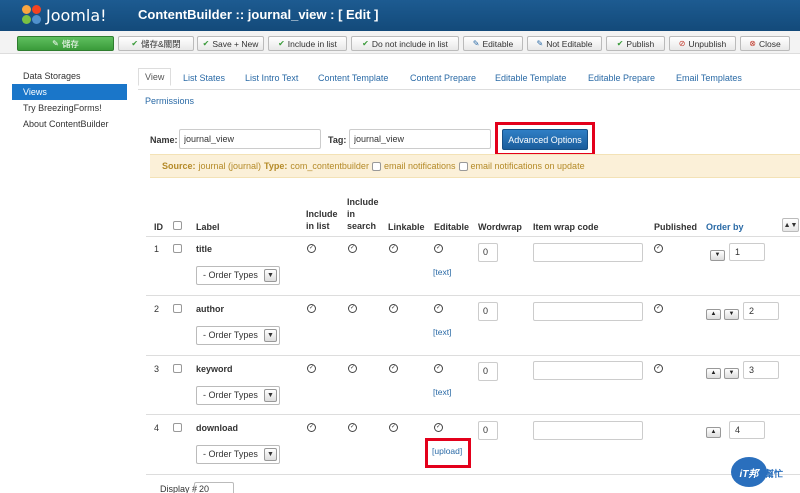 This screenshot has height=493, width=800. What do you see at coordinates (204, 249) in the screenshot?
I see `row-label: title` at bounding box center [204, 249].